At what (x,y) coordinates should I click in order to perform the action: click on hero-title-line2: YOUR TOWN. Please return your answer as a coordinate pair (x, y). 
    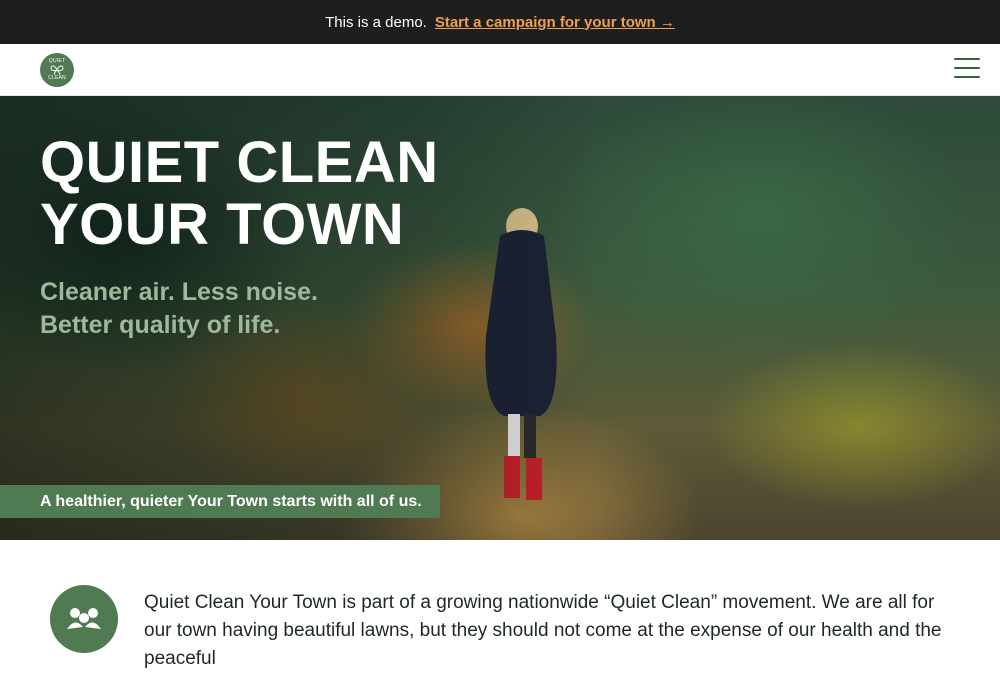
    Looking at the image, I should click on (222, 224).